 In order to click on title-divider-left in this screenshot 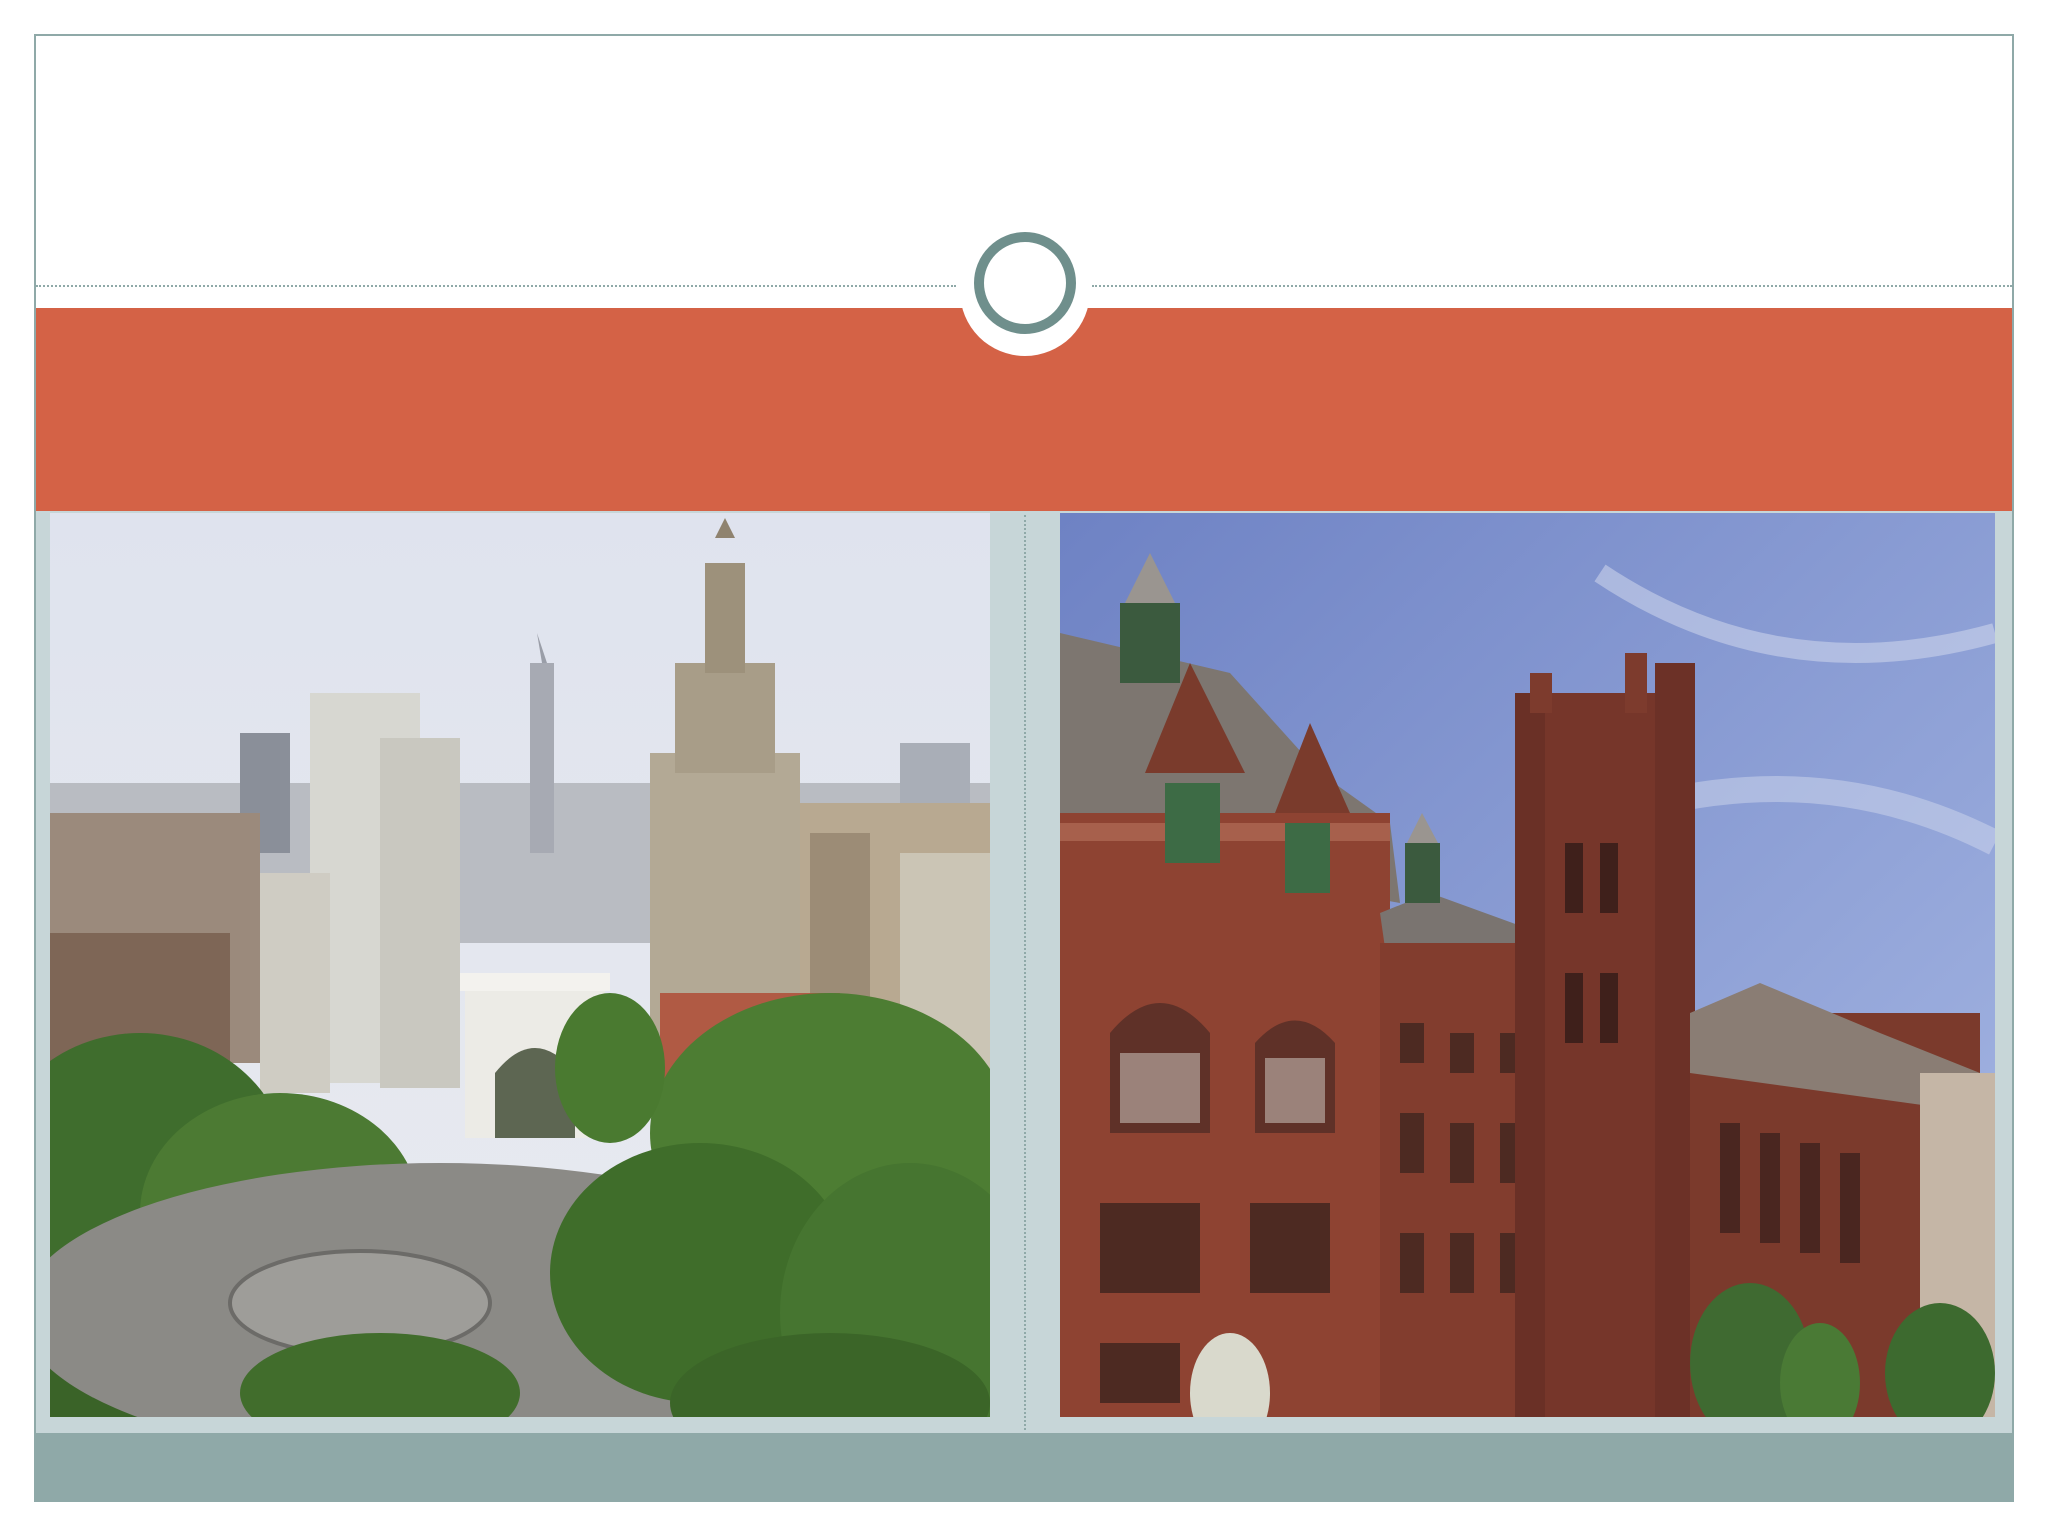, I will do `click(496, 286)`.